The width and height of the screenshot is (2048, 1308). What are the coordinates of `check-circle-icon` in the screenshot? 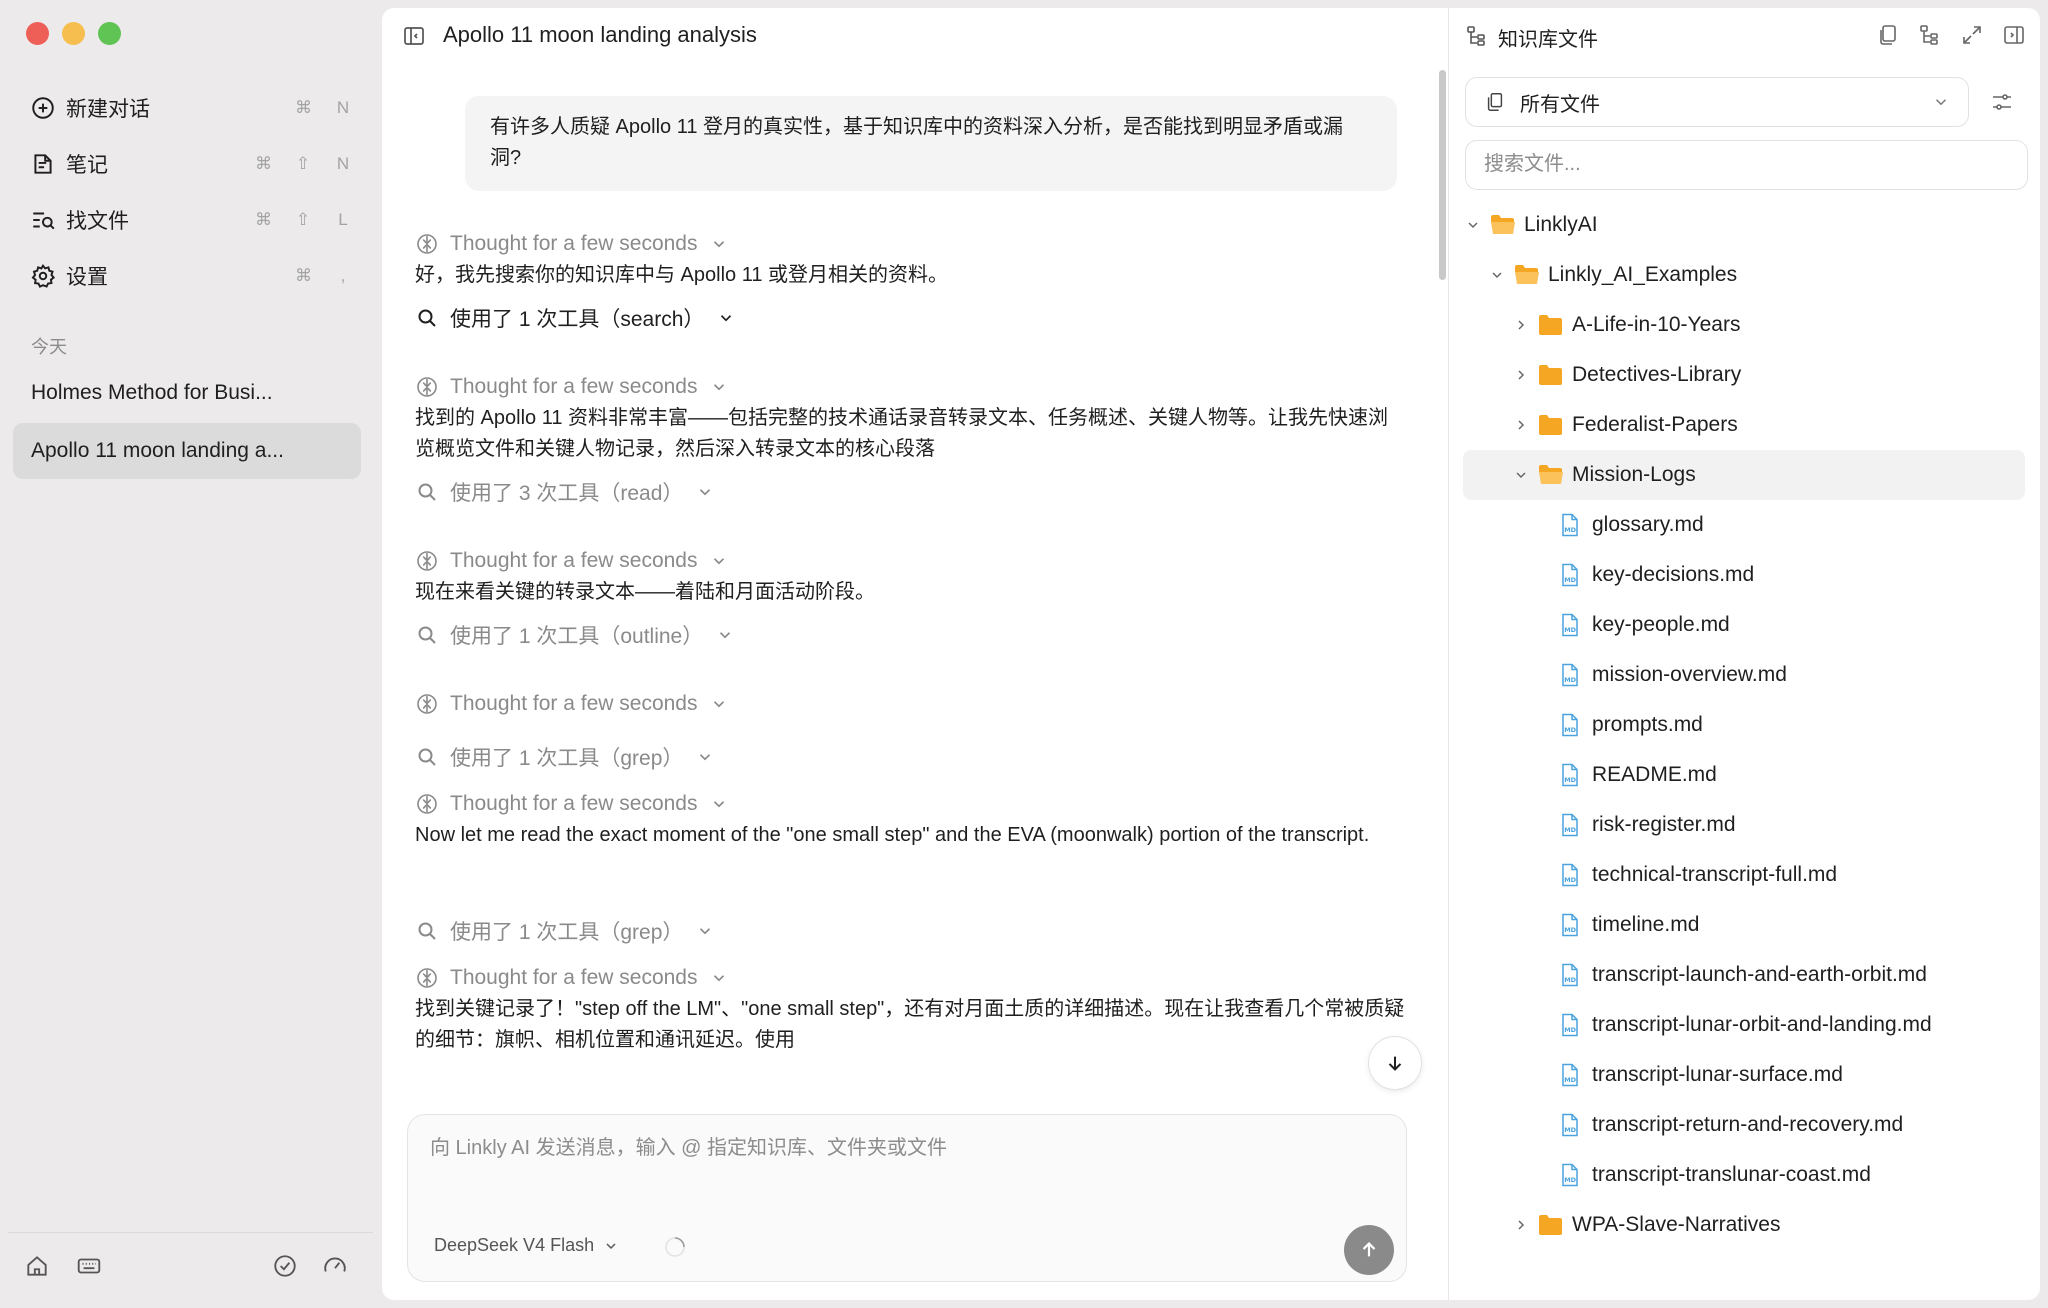 It's located at (286, 1267).